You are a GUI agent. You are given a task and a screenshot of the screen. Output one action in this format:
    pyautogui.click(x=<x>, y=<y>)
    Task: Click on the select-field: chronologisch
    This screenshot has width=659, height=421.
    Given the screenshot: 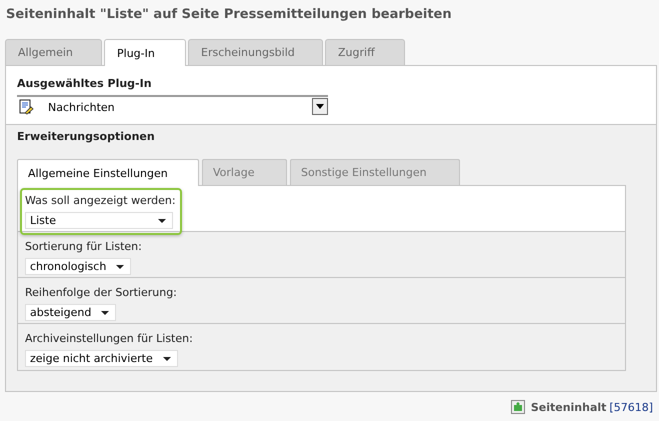 What is the action you would take?
    pyautogui.click(x=78, y=266)
    